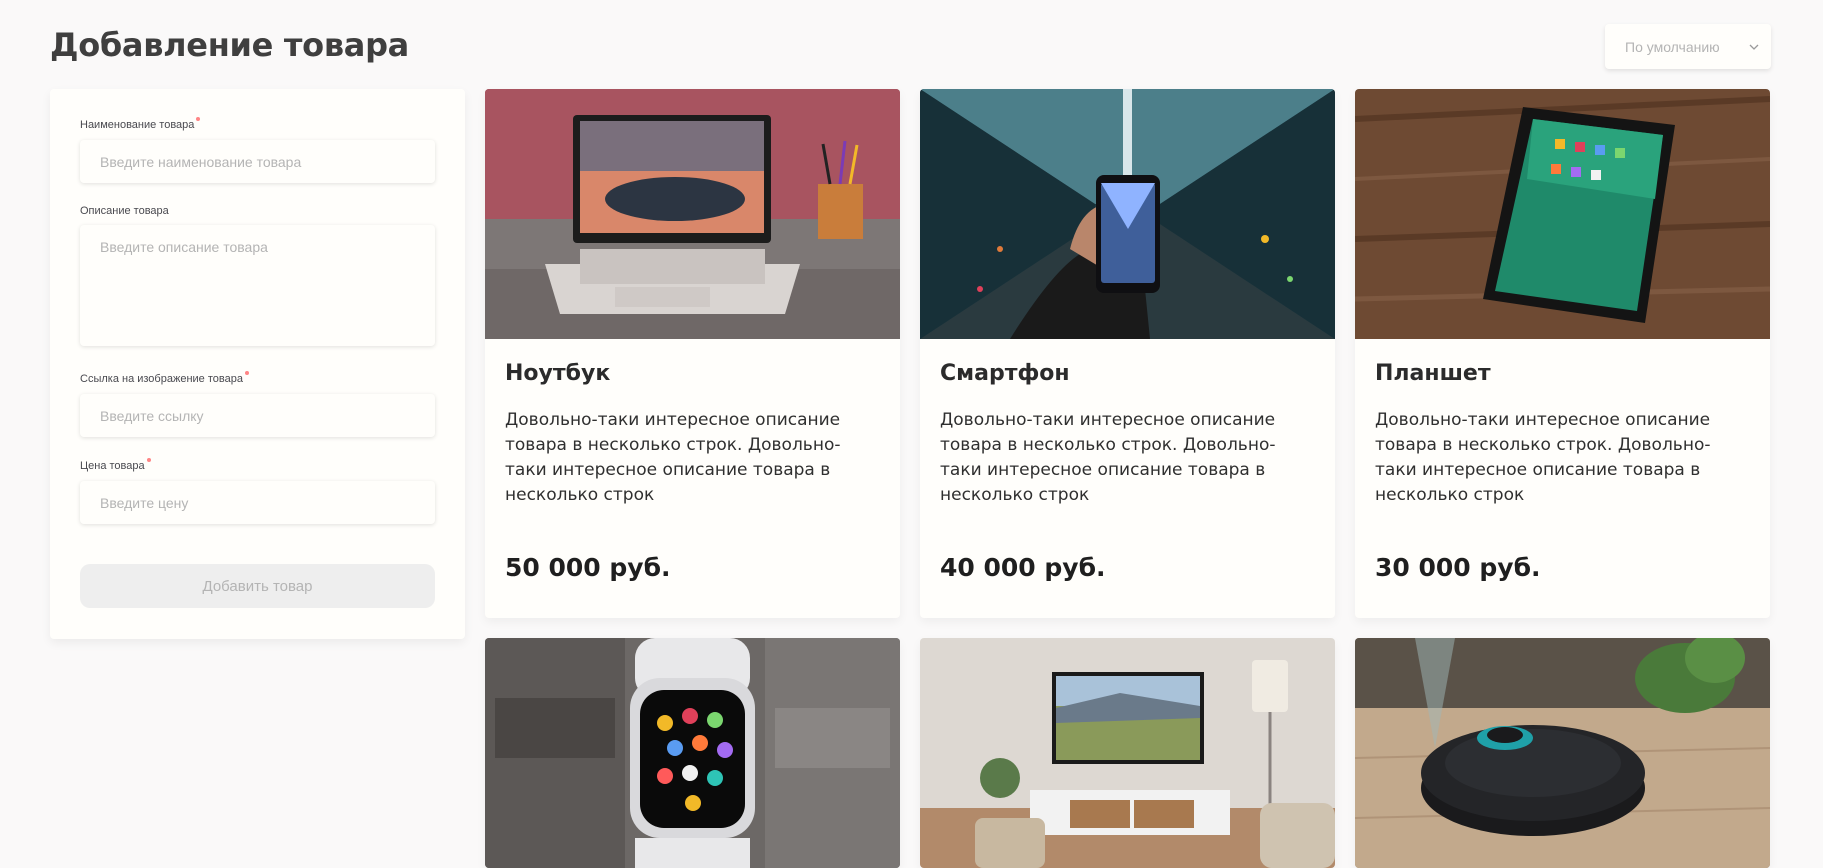 This screenshot has width=1823, height=868. I want to click on name-label-text: Наименование товара, so click(137, 125).